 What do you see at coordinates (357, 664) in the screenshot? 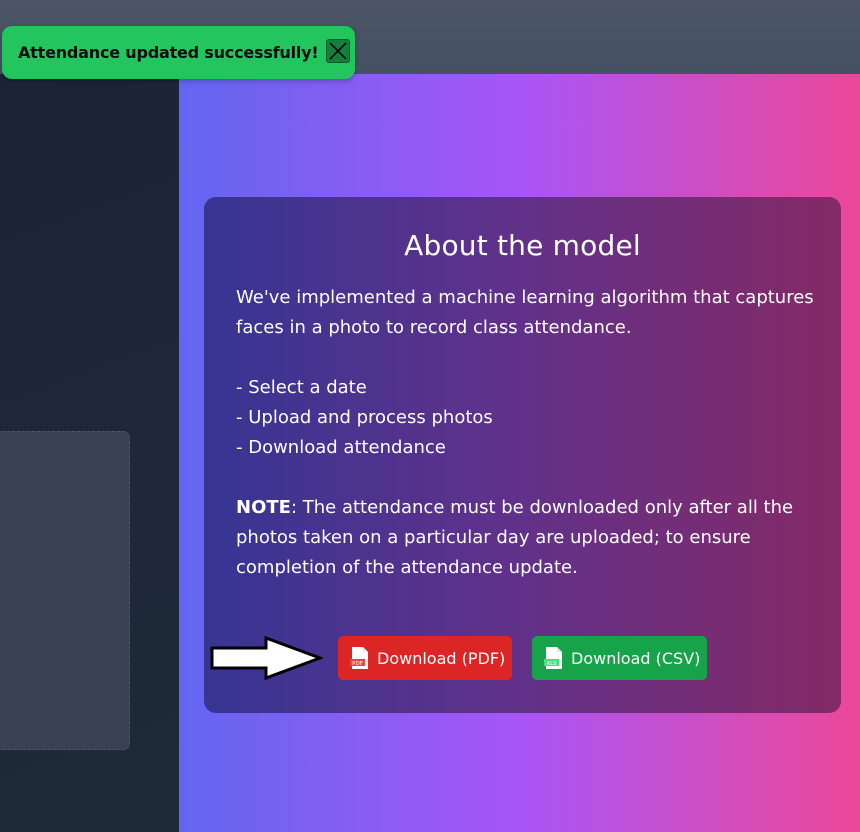
I see `svg-text: PDF` at bounding box center [357, 664].